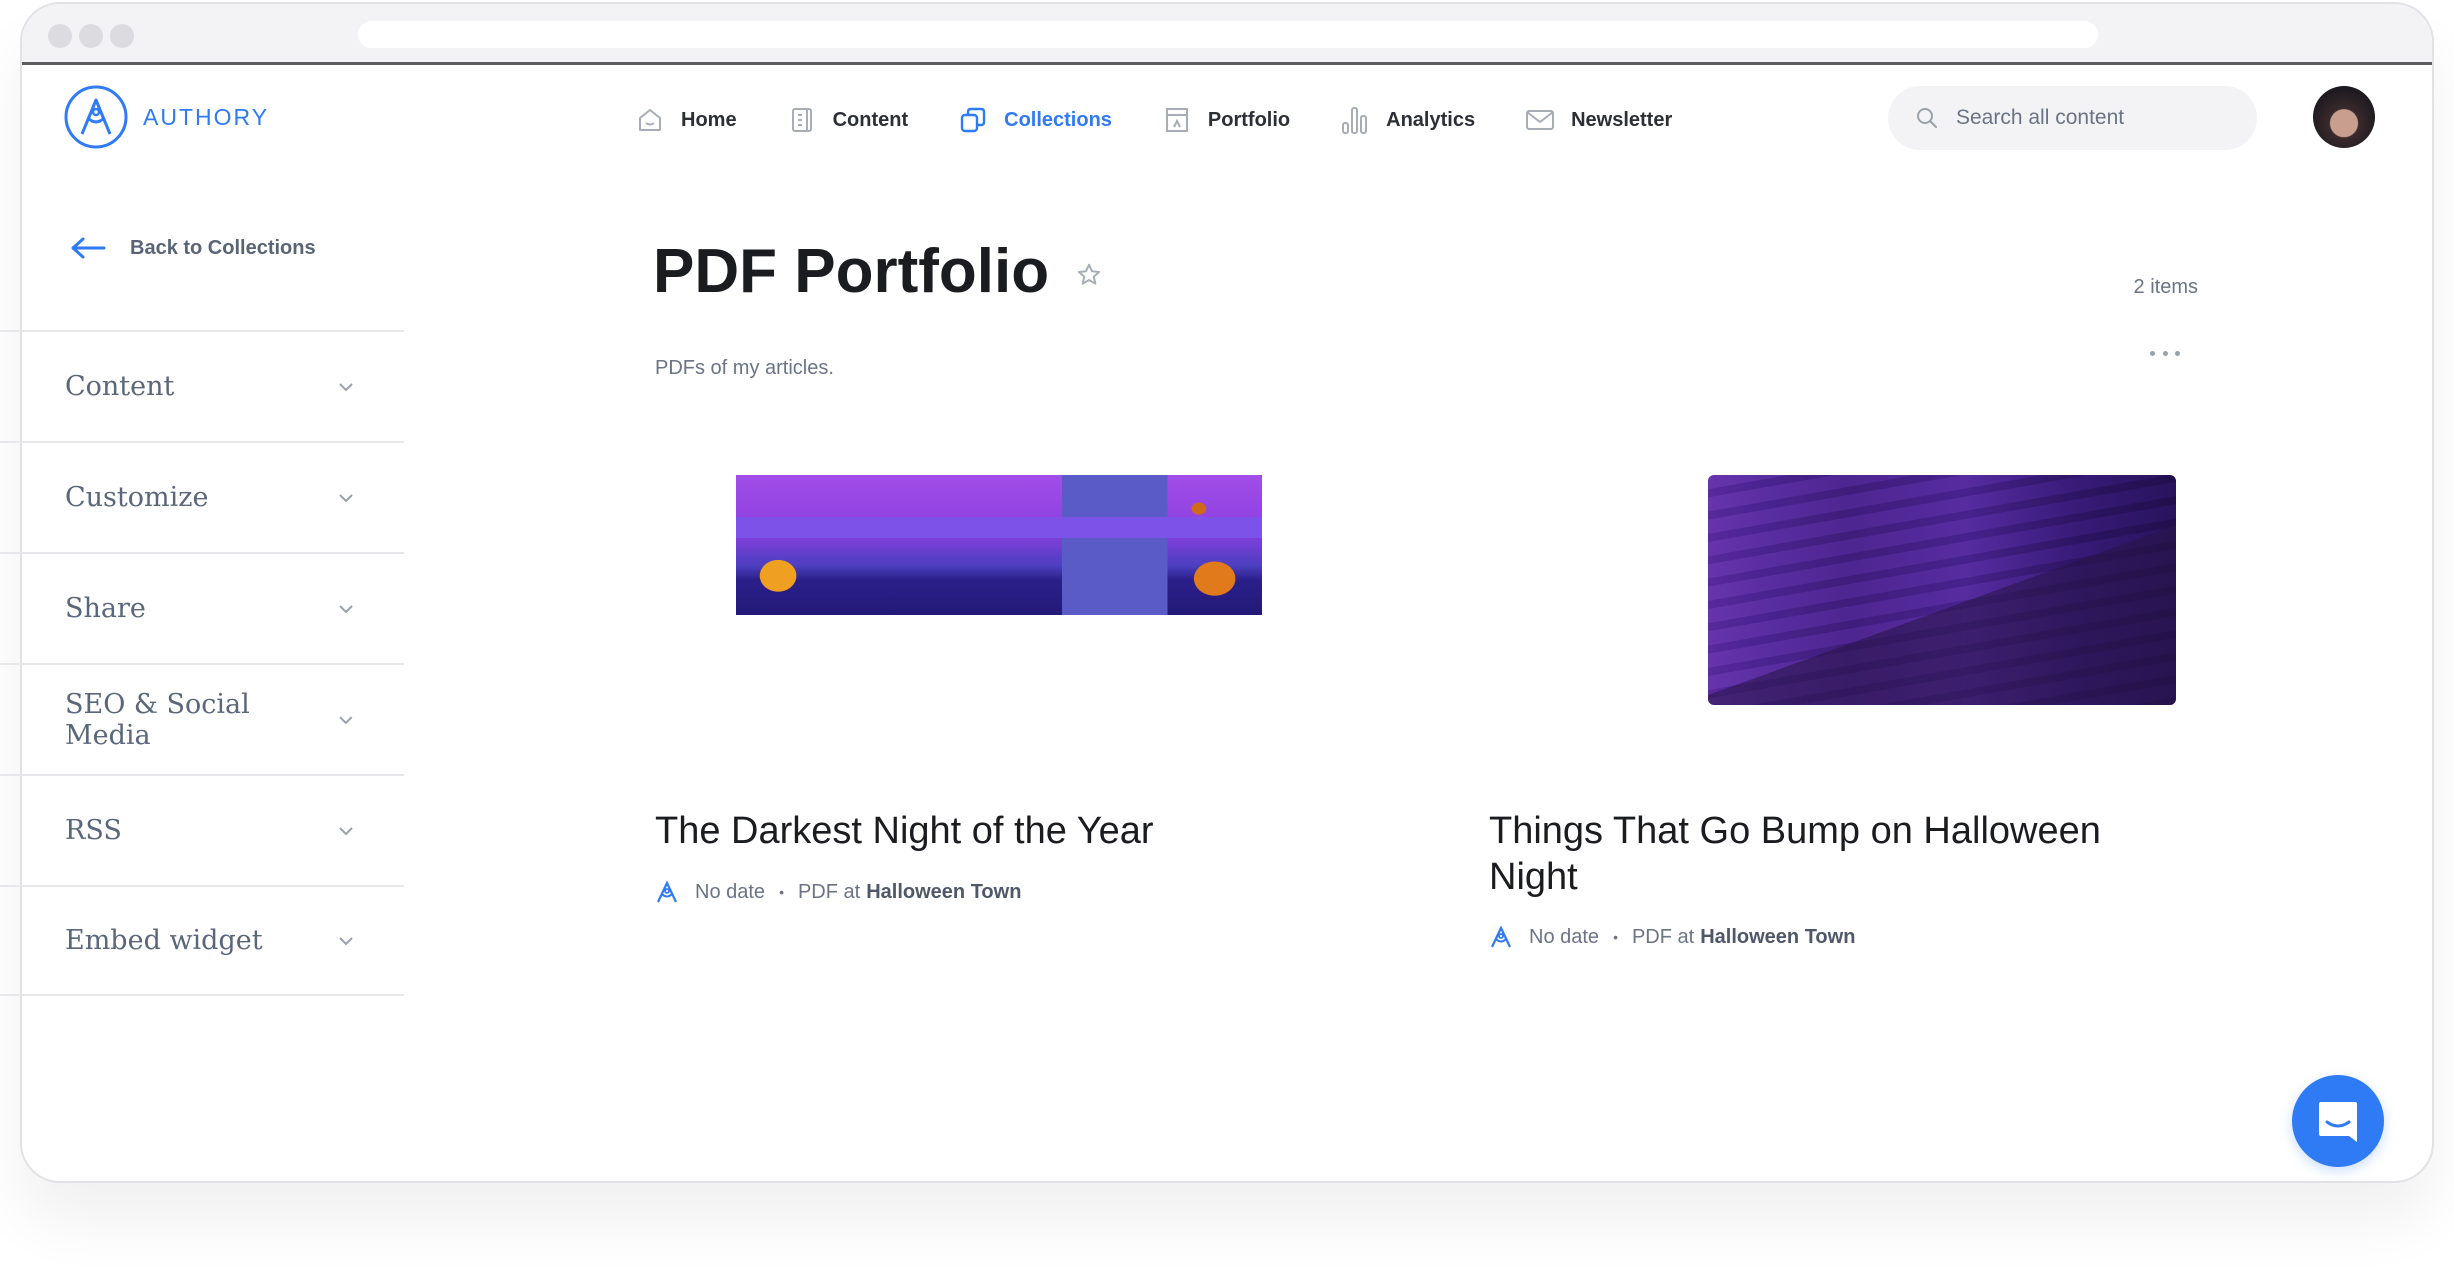 This screenshot has height=1284, width=2454. I want to click on card-thumbnail-halloween-graveyard, so click(999, 545).